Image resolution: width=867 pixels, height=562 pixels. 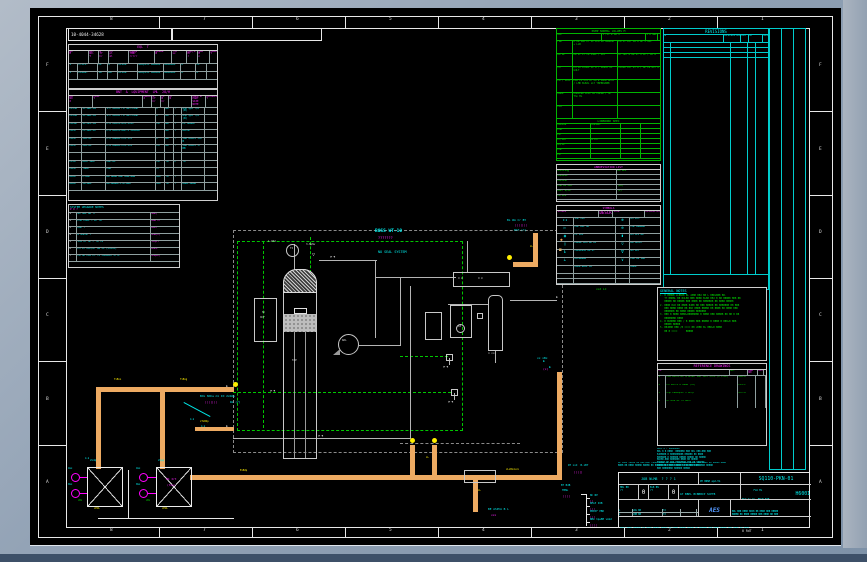 I want to click on window-bottom-edge, so click(x=433, y=558).